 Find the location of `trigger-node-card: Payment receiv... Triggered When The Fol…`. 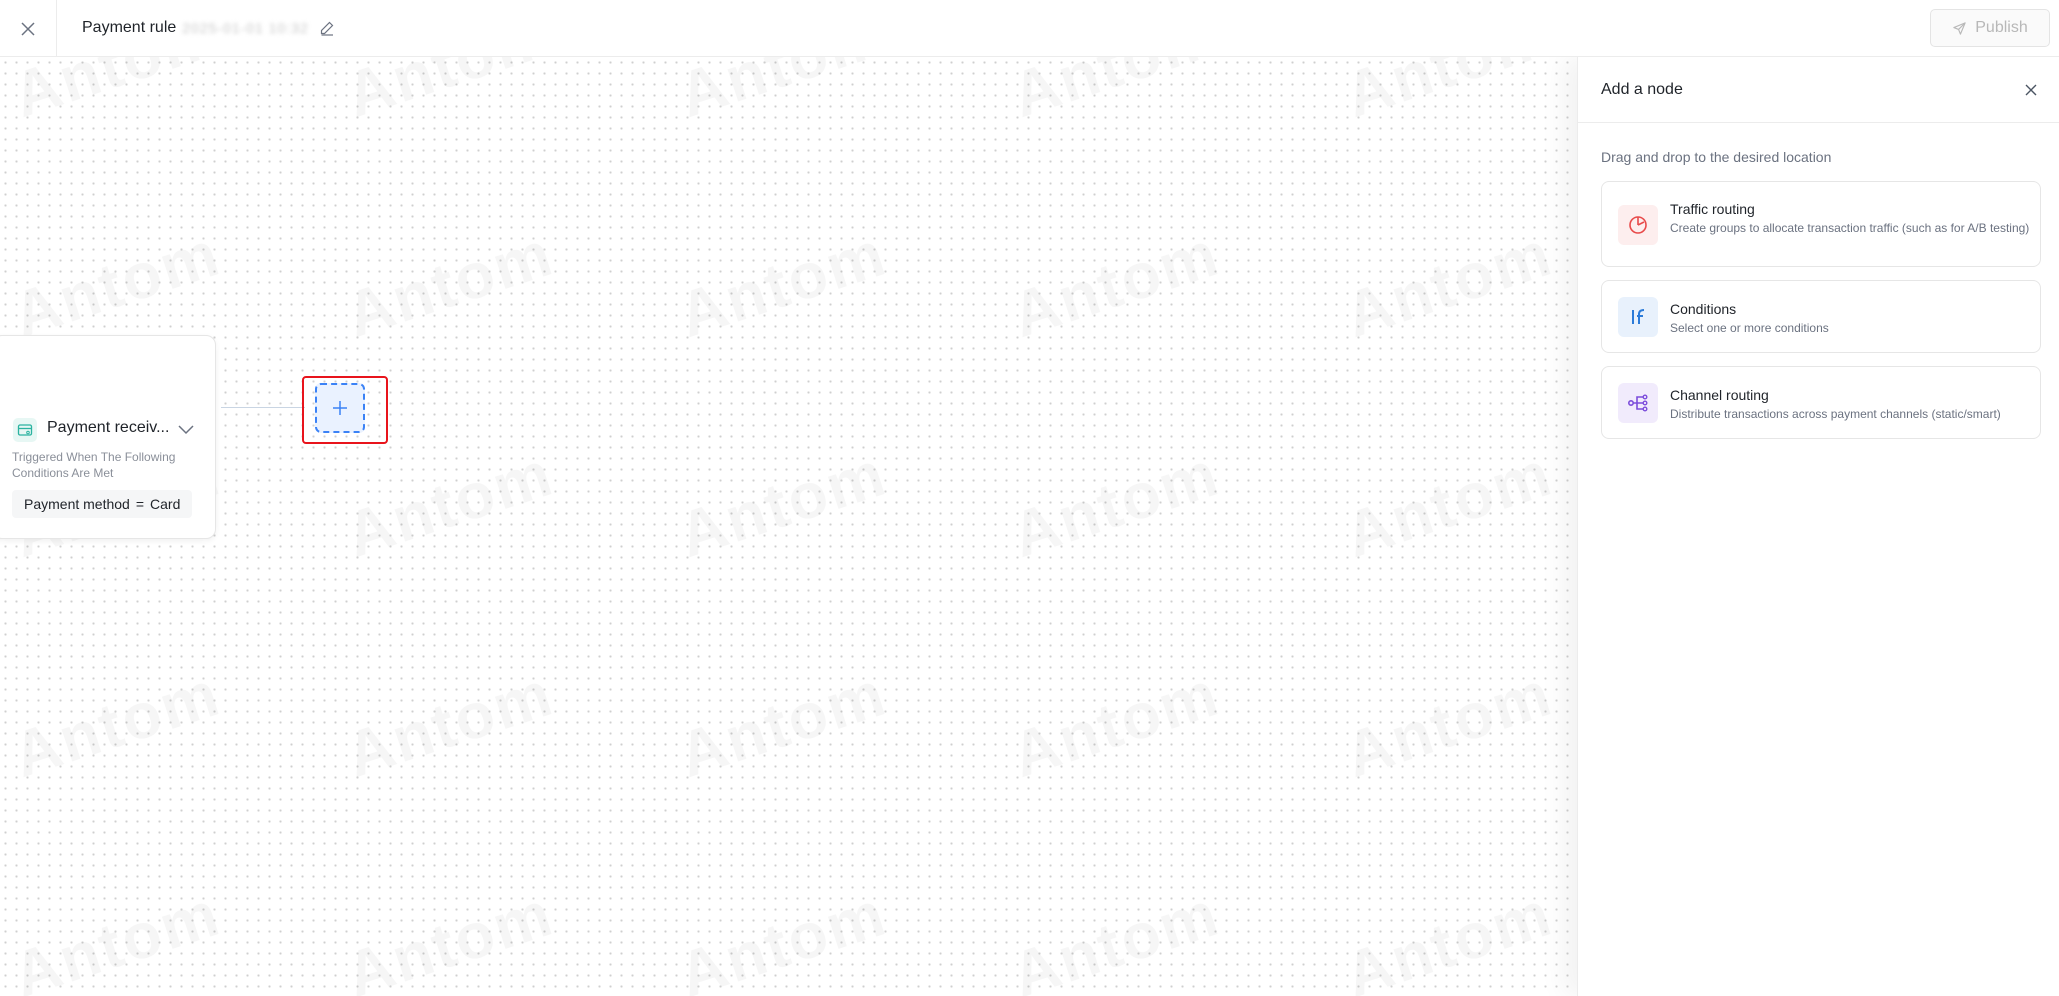

trigger-node-card: Payment receiv... Triggered When The Fol… is located at coordinates (108, 437).